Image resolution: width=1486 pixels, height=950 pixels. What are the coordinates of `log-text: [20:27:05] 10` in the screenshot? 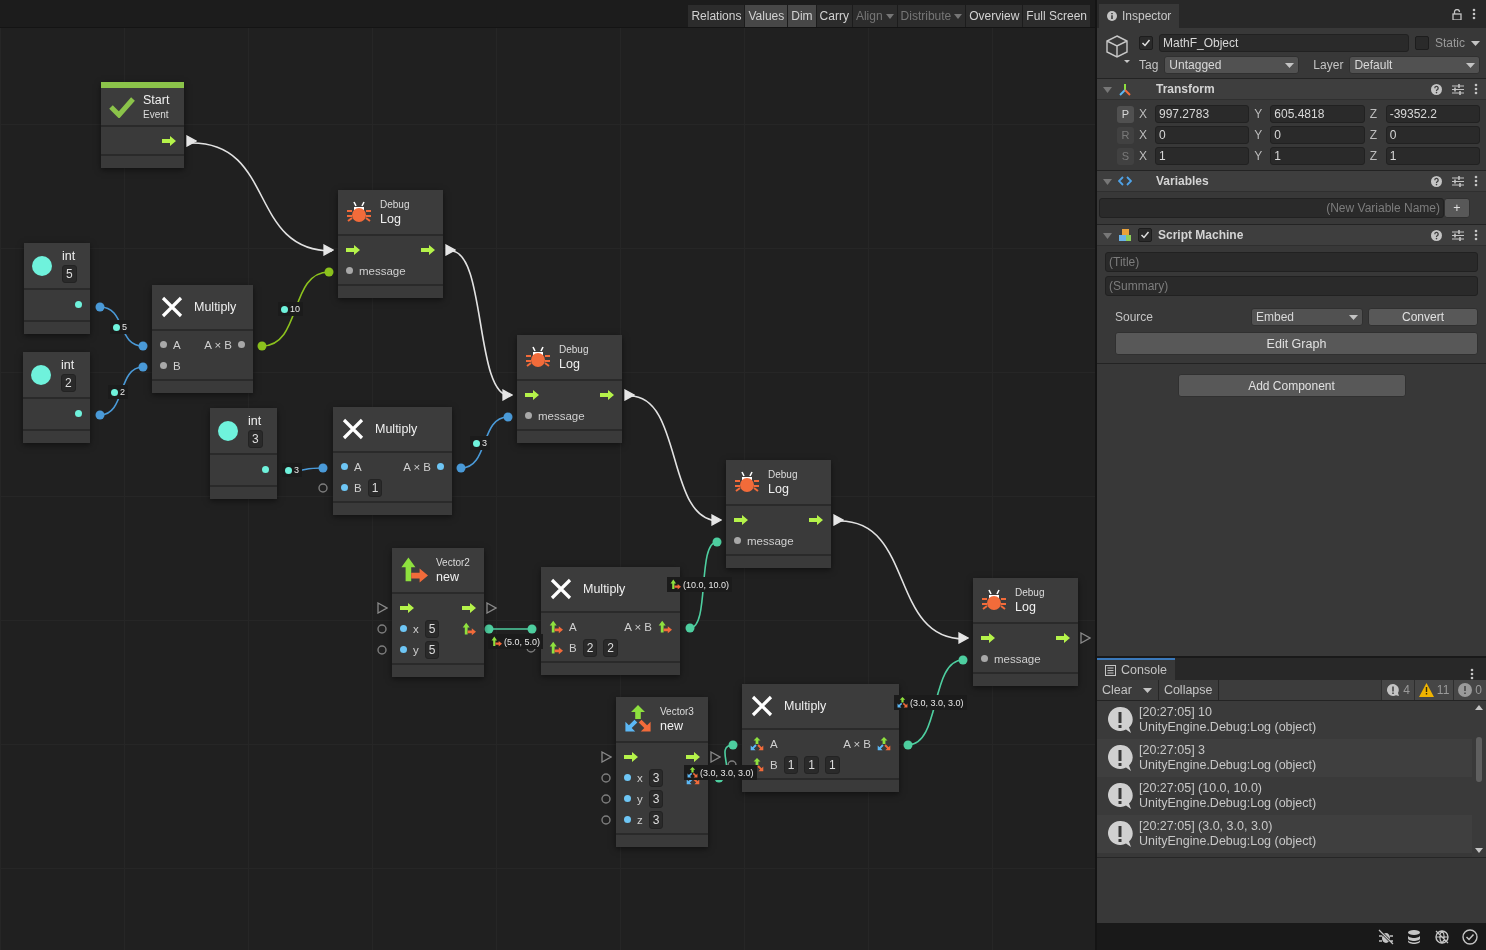 It's located at (1176, 712).